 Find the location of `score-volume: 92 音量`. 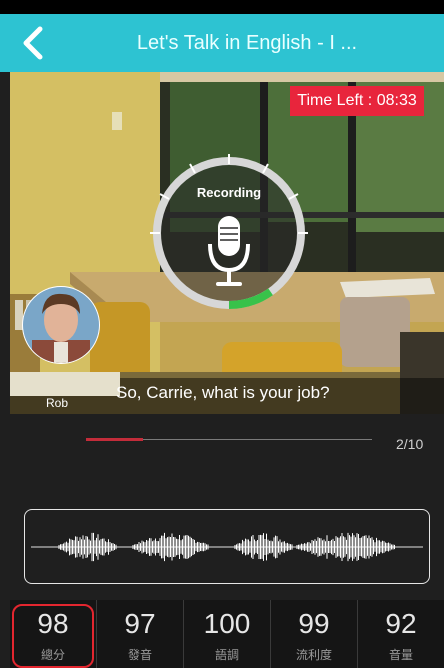

score-volume: 92 音量 is located at coordinates (400, 634).